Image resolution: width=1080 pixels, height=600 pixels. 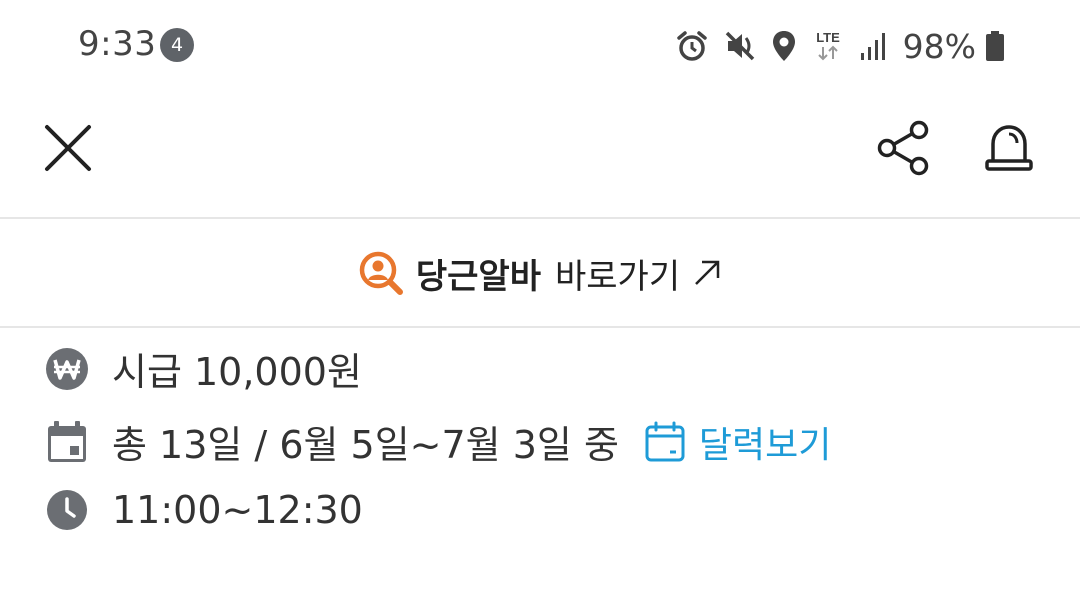 I want to click on schedule-row: 총 13일 / 6월 5일~7월 3일 중 달력보기, so click(x=437, y=441).